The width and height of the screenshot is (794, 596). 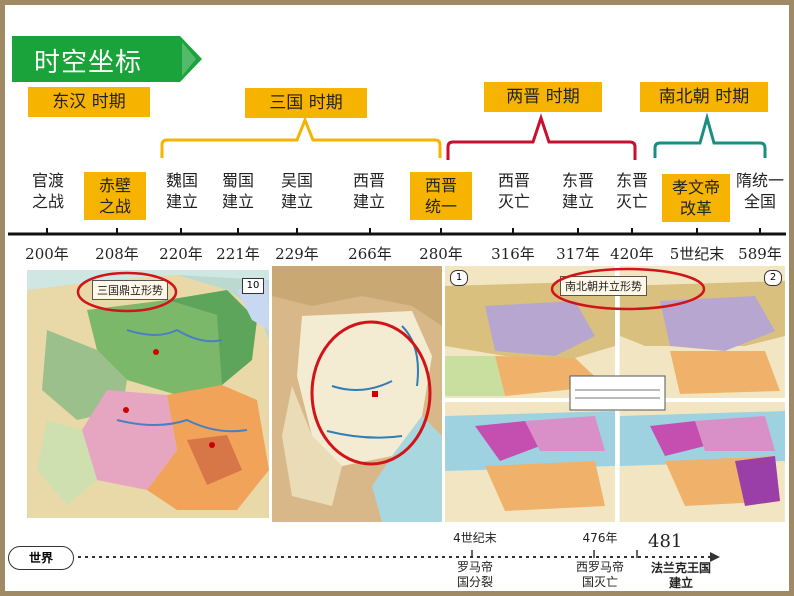 What do you see at coordinates (475, 538) in the screenshot?
I see `world-event-date: 4世纪末` at bounding box center [475, 538].